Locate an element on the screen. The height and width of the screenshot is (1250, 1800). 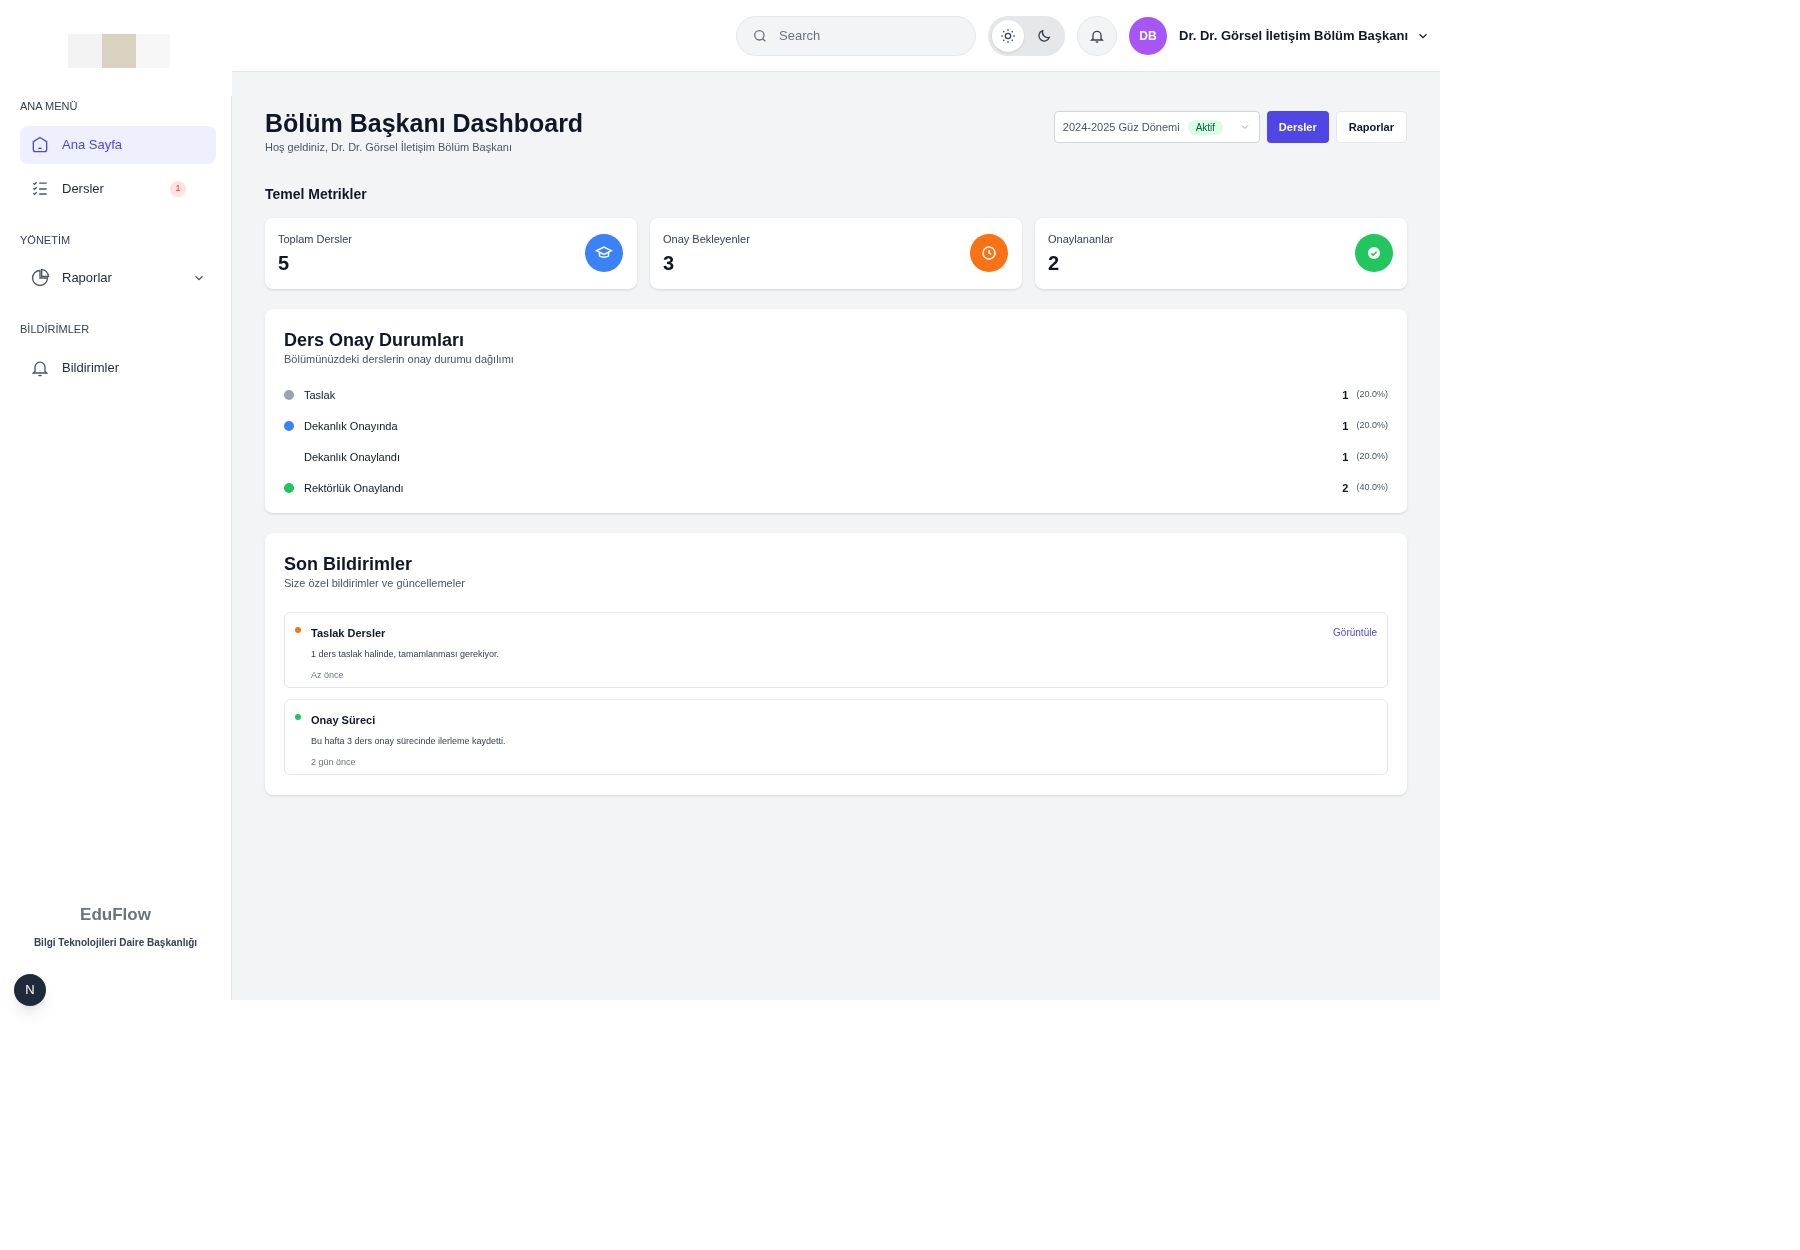
notification-title: Taslak Dersler is located at coordinates (349, 633).